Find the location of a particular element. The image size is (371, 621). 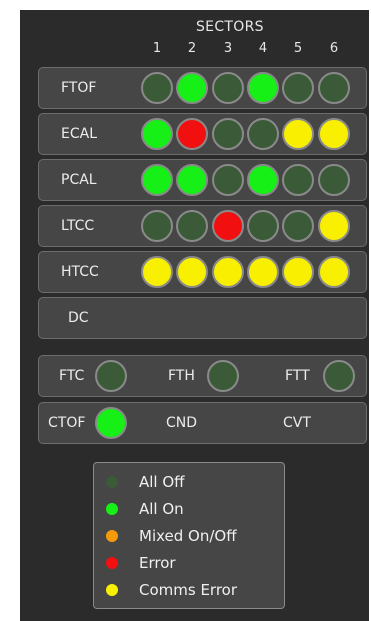

detector-label: HTCC is located at coordinates (80, 272).